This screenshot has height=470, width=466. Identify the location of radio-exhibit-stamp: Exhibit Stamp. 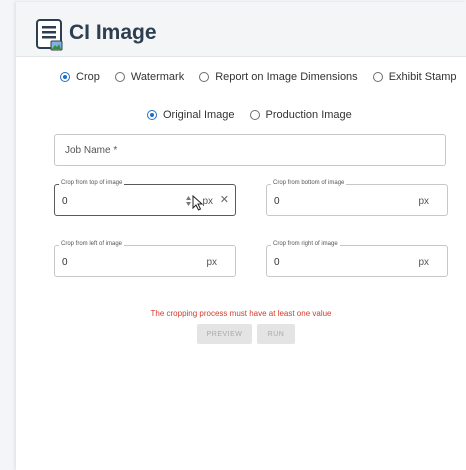
(414, 77).